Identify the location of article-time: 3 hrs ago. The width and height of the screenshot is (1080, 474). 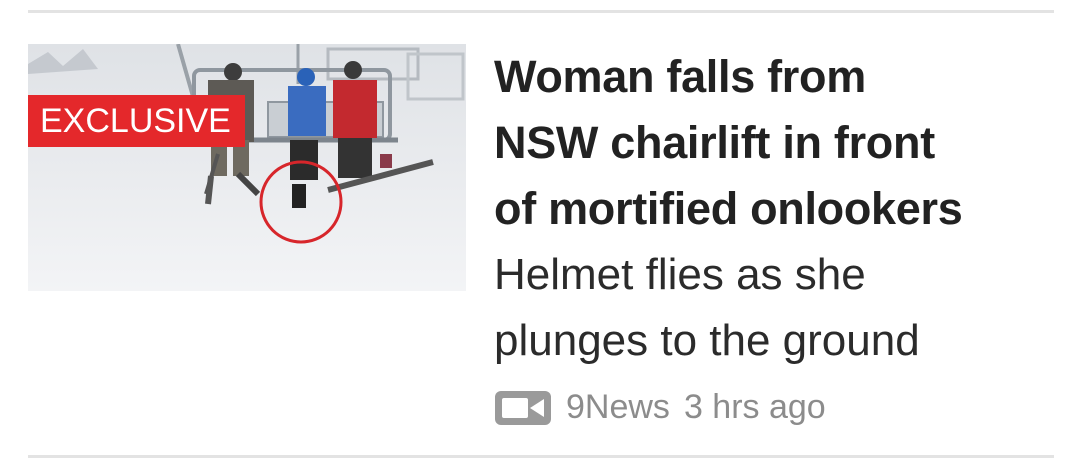
(754, 407).